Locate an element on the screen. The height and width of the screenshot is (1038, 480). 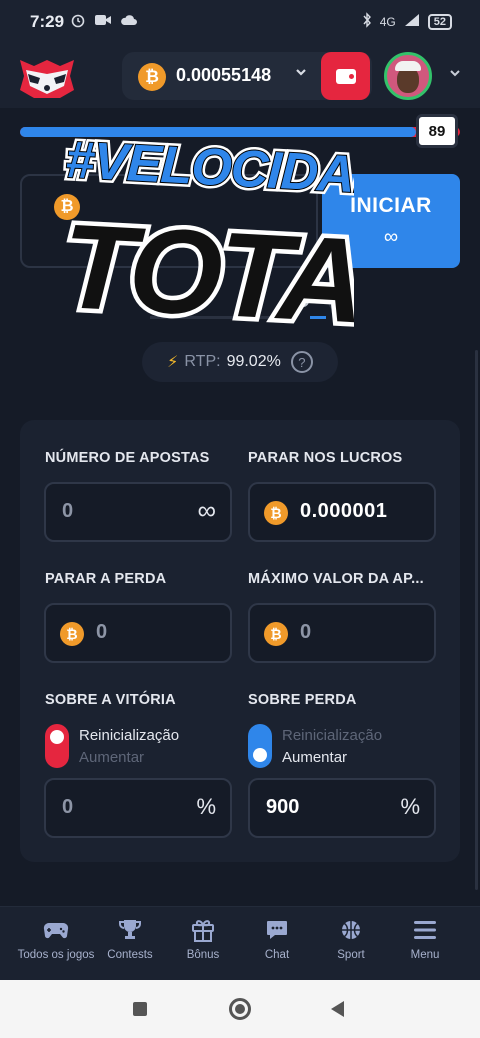
chat-icon is located at coordinates (277, 930).